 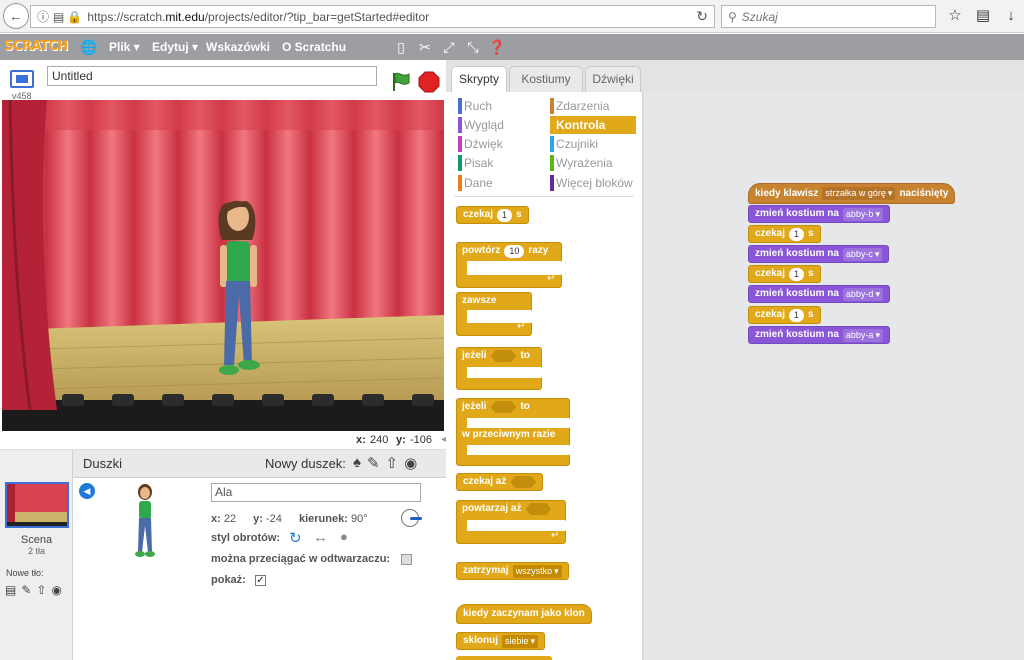 What do you see at coordinates (36, 555) in the screenshot?
I see `scene-column: Scena 2 tła Nowe tło: ▤ ✎ ⇧ ◉` at bounding box center [36, 555].